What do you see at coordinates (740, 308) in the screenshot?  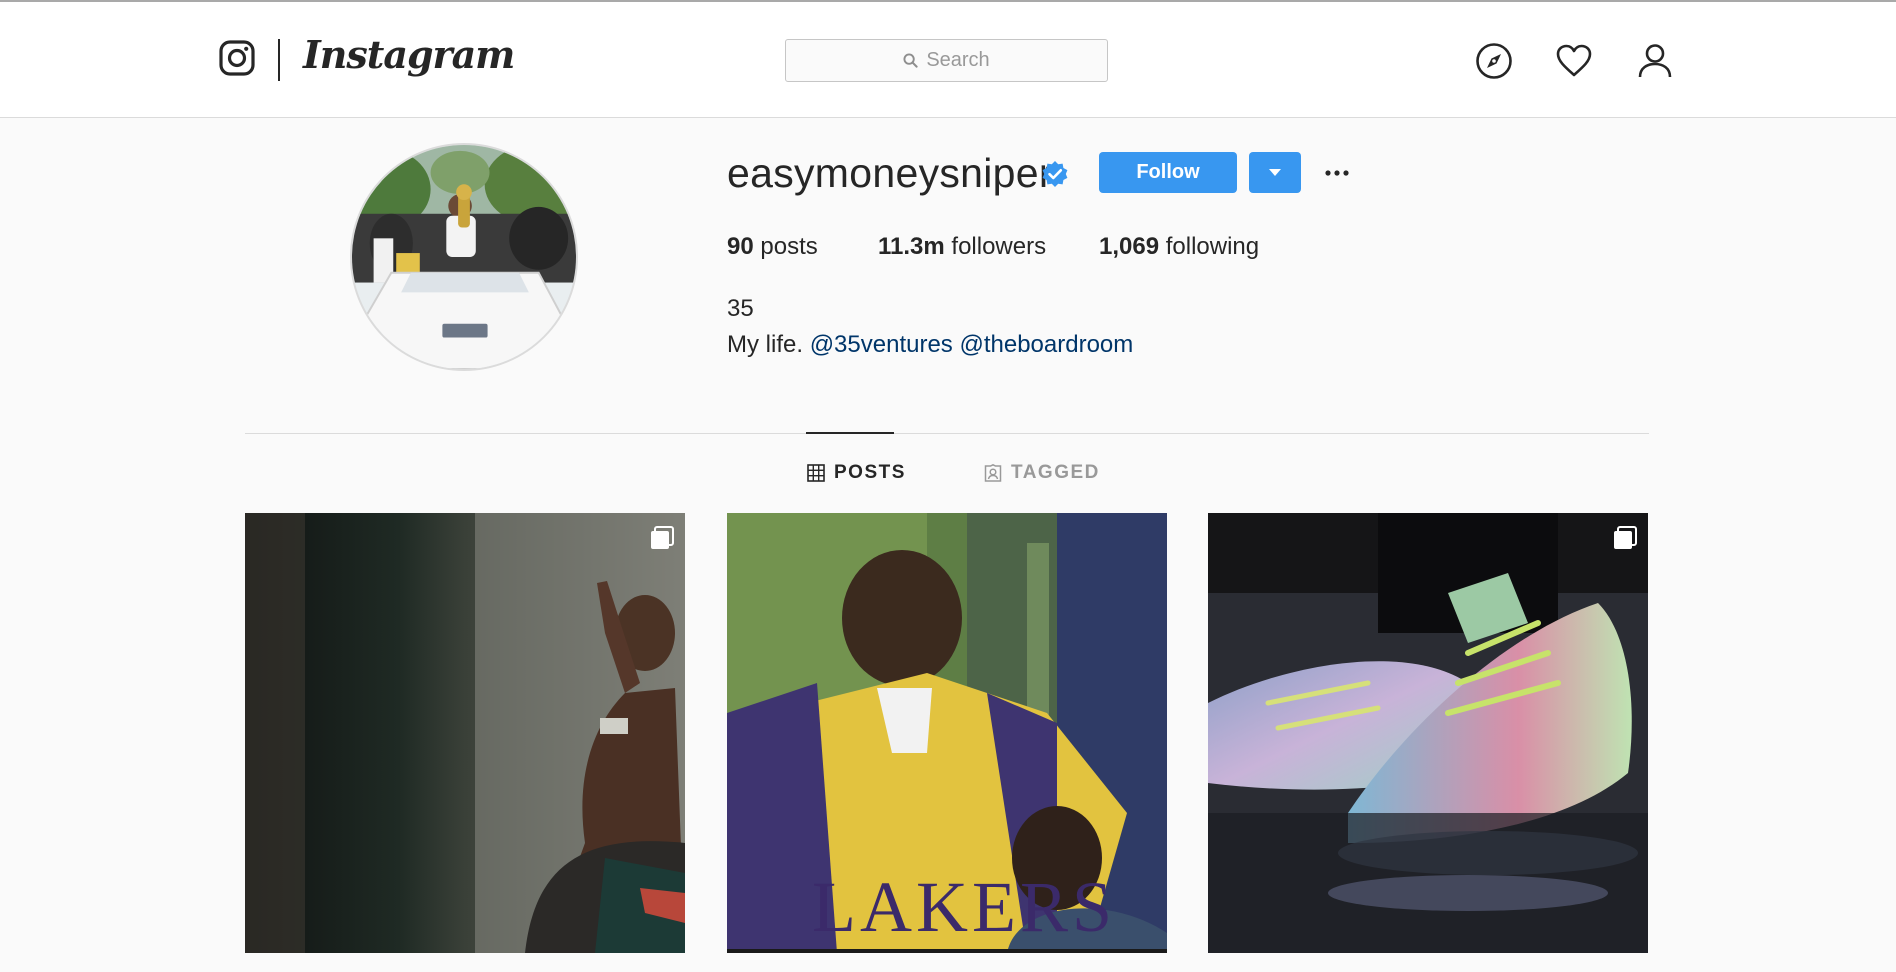 I see `bio-name: 35` at bounding box center [740, 308].